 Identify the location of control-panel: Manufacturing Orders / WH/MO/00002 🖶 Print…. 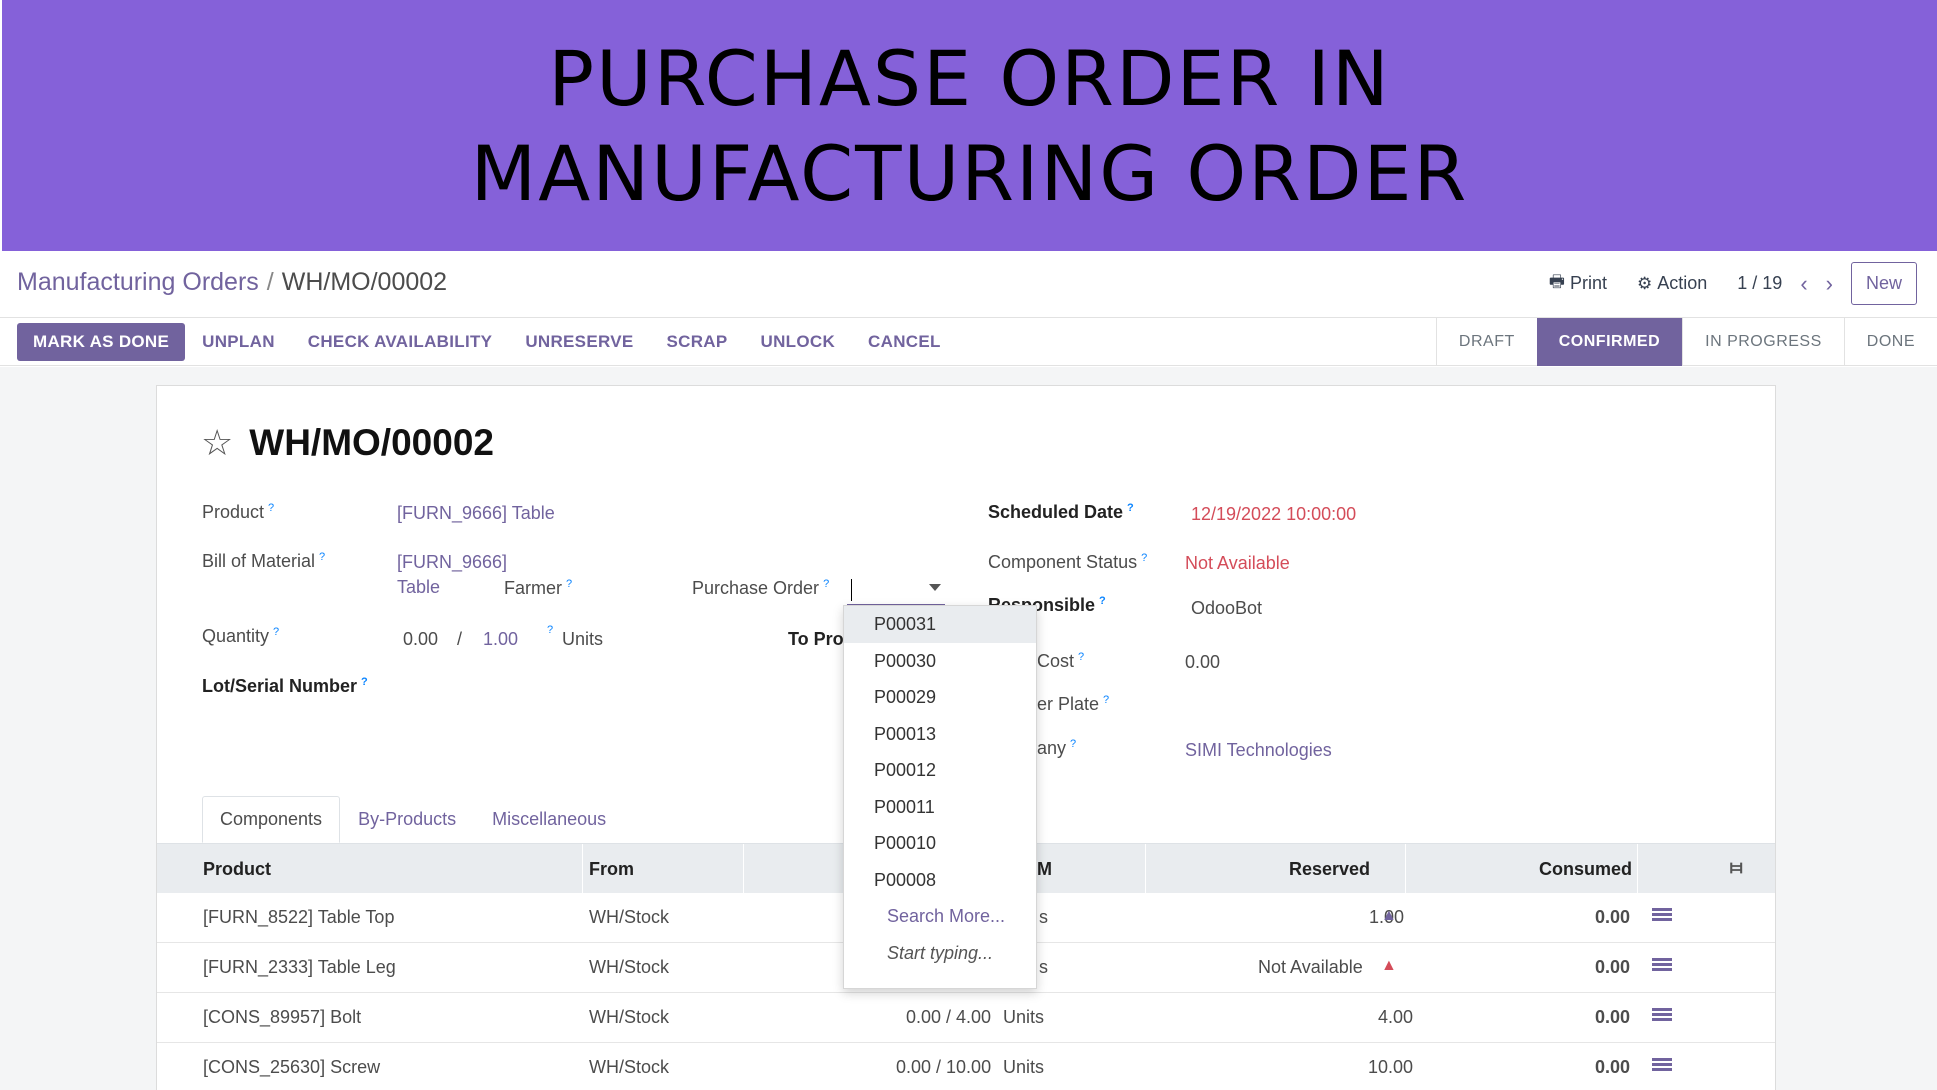
(968, 285).